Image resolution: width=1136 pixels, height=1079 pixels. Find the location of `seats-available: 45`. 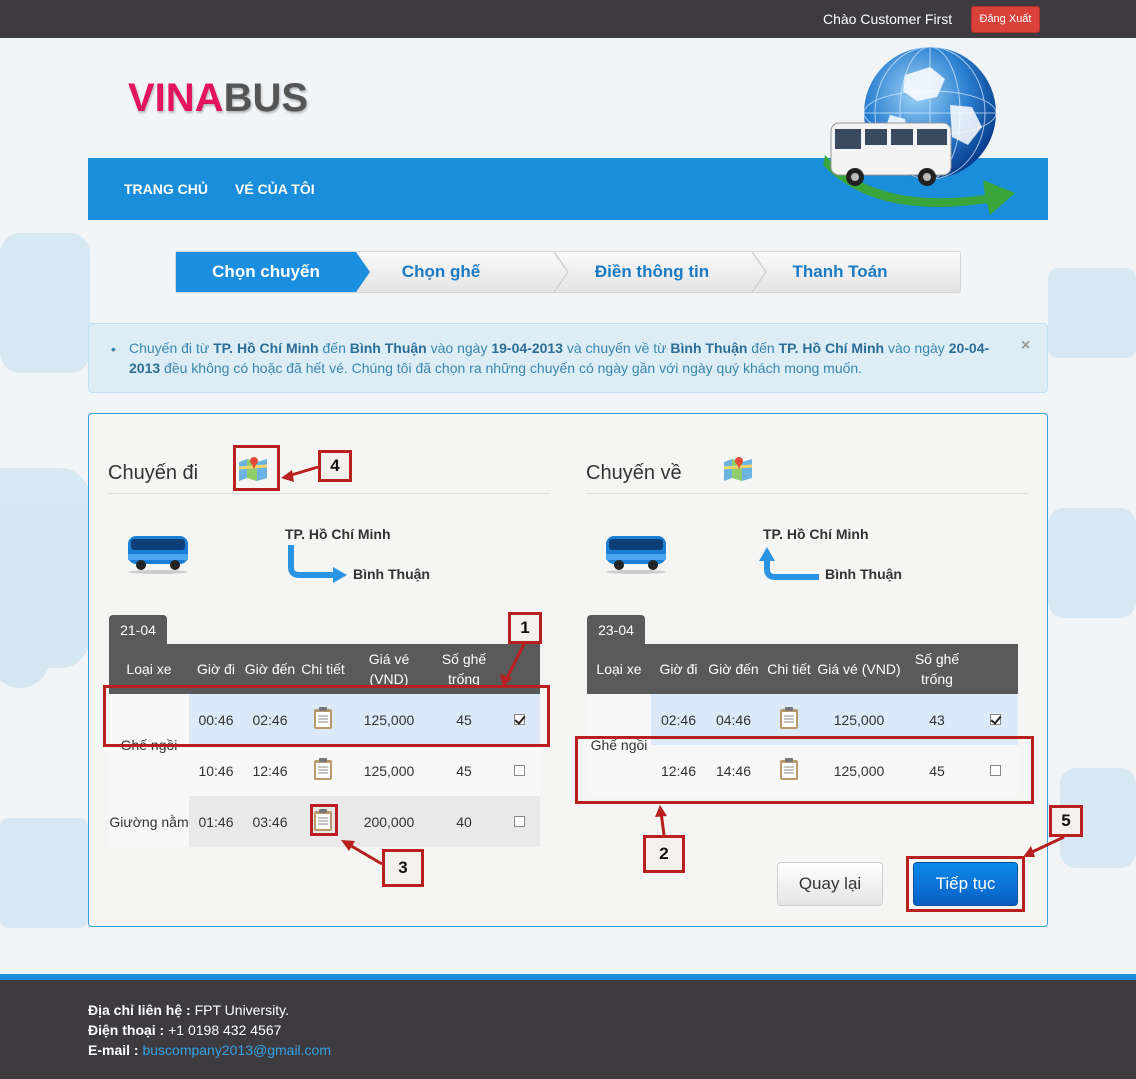

seats-available: 45 is located at coordinates (464, 770).